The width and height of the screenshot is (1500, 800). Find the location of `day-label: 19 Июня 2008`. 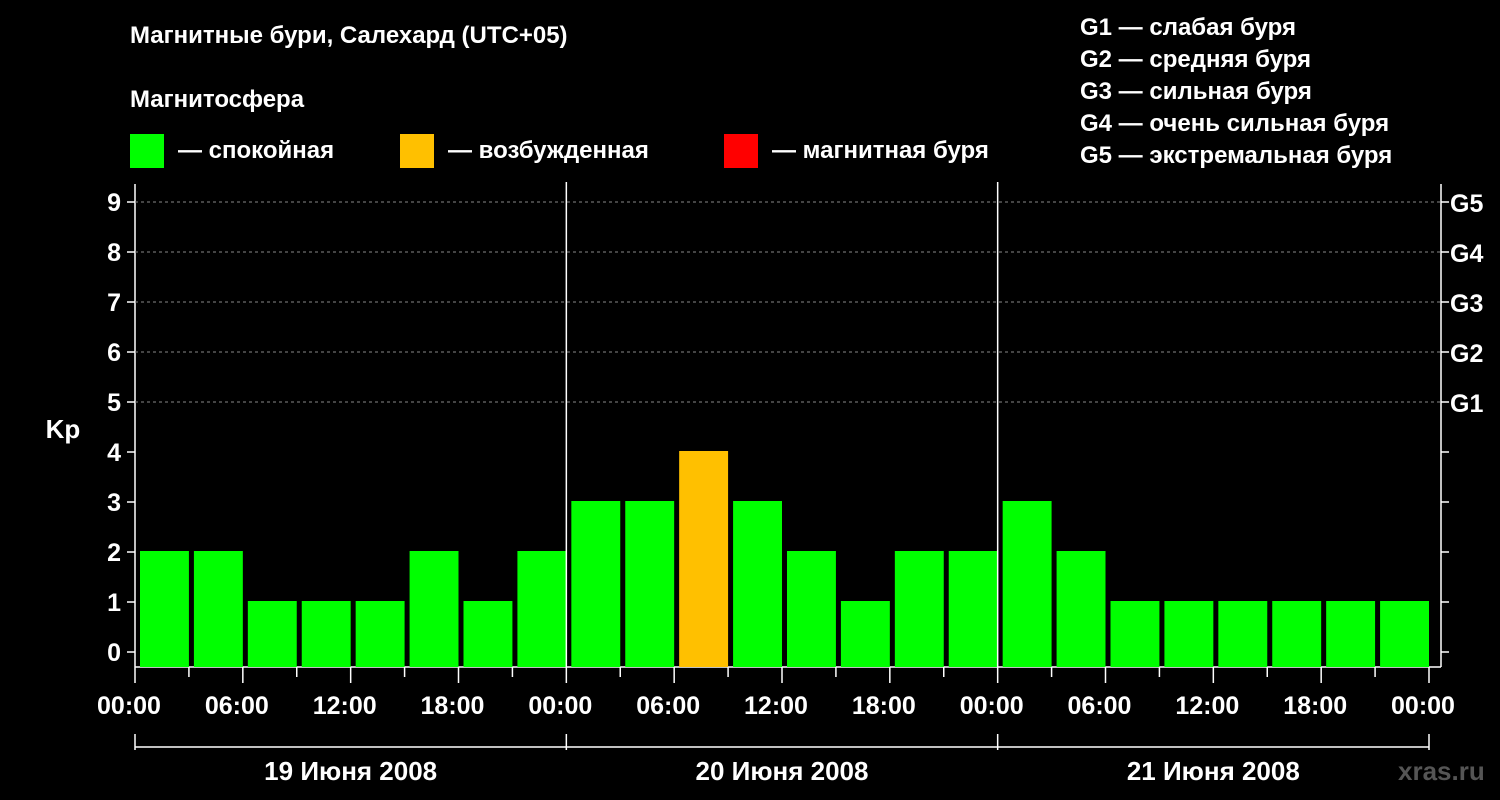

day-label: 19 Июня 2008 is located at coordinates (350, 771).